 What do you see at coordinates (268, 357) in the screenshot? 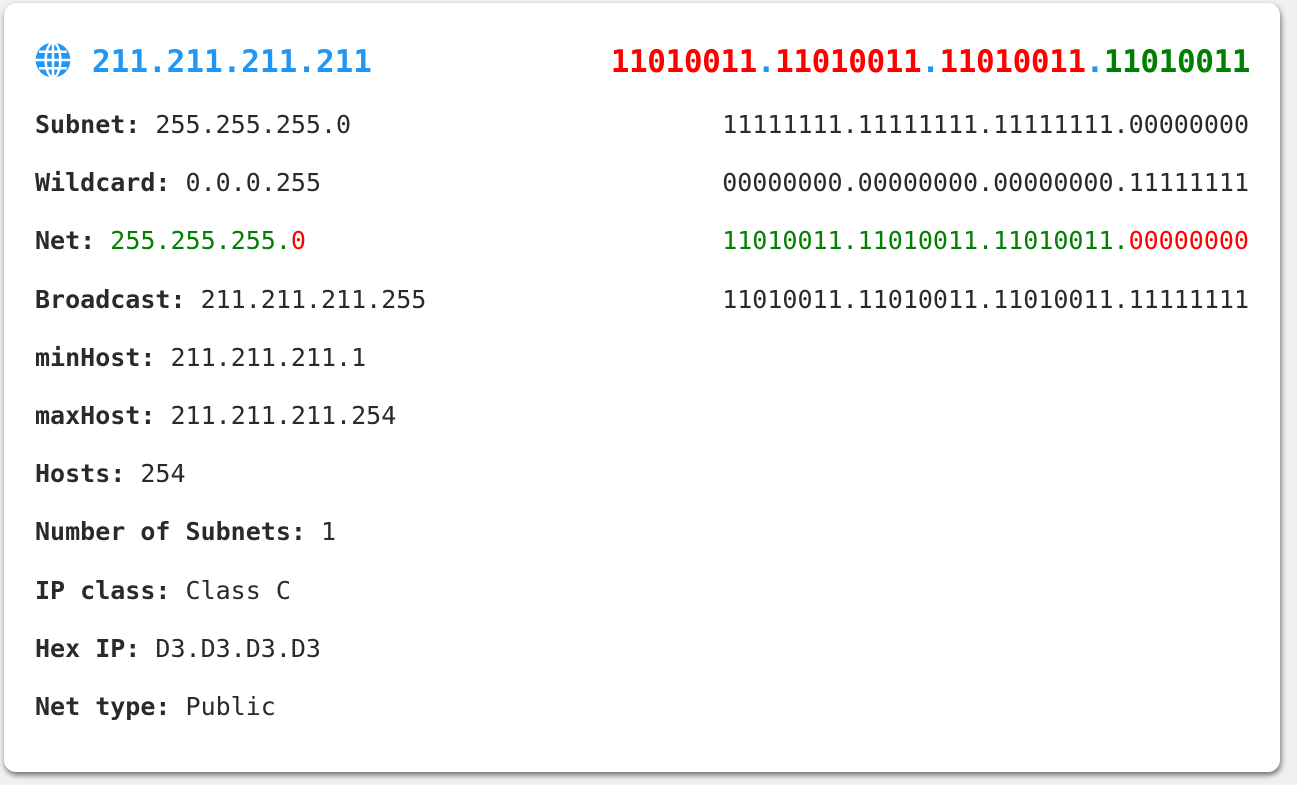
I see `info-value: 211.211.211.1` at bounding box center [268, 357].